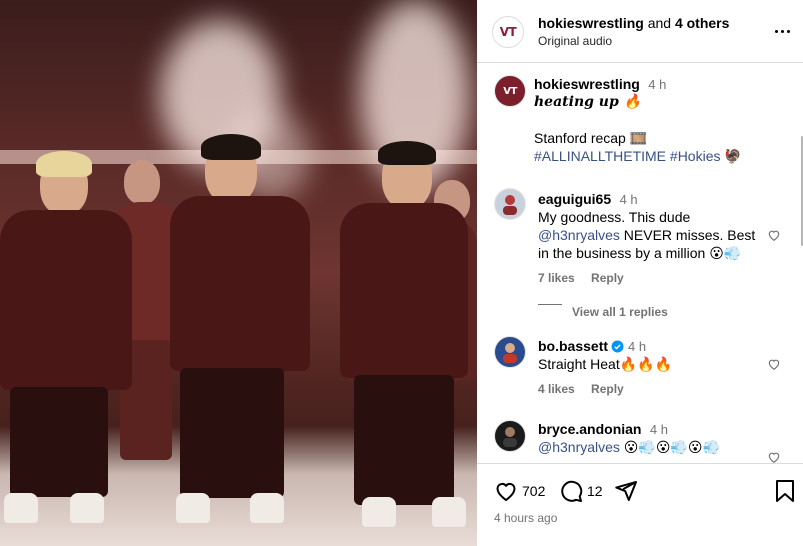 The width and height of the screenshot is (803, 546). I want to click on comment-meta: 7 likes Reply, so click(587, 278).